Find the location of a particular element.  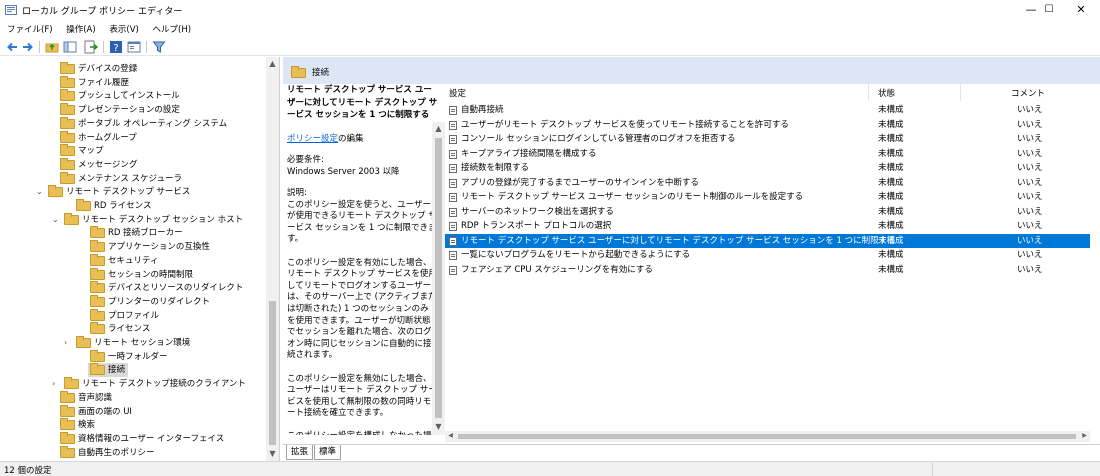

tree-item: プッシュしてインストール is located at coordinates (120, 96).